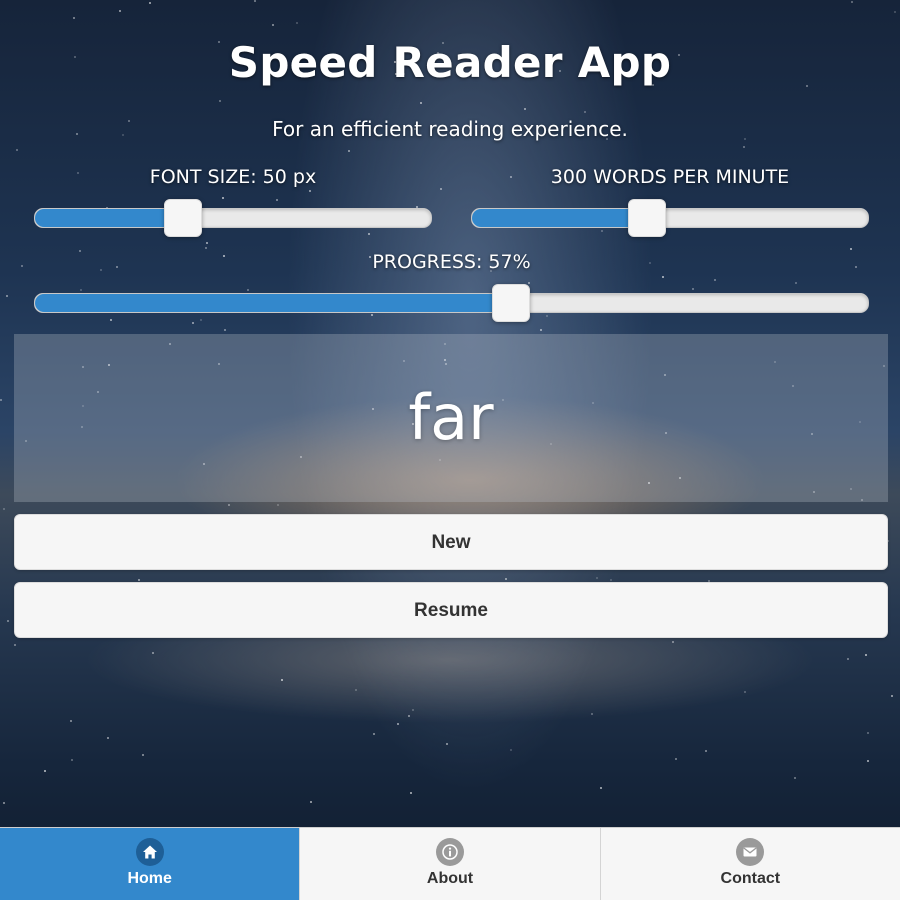 The height and width of the screenshot is (900, 900). What do you see at coordinates (451, 262) in the screenshot?
I see `progress-label: PROGRESS: 57%` at bounding box center [451, 262].